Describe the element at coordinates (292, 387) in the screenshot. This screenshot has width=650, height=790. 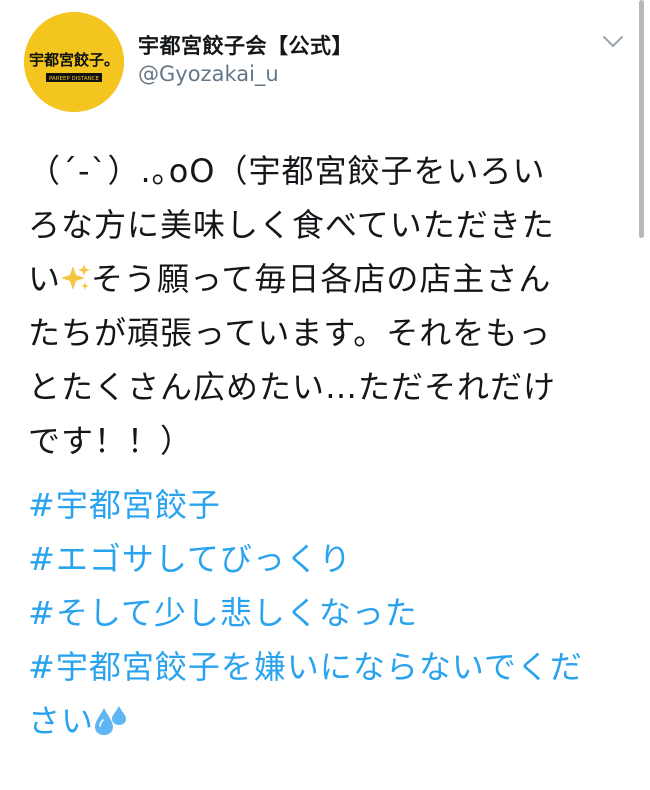
I see `tweet-text-line: とたくさん広めたい…ただそれだけ` at that location.